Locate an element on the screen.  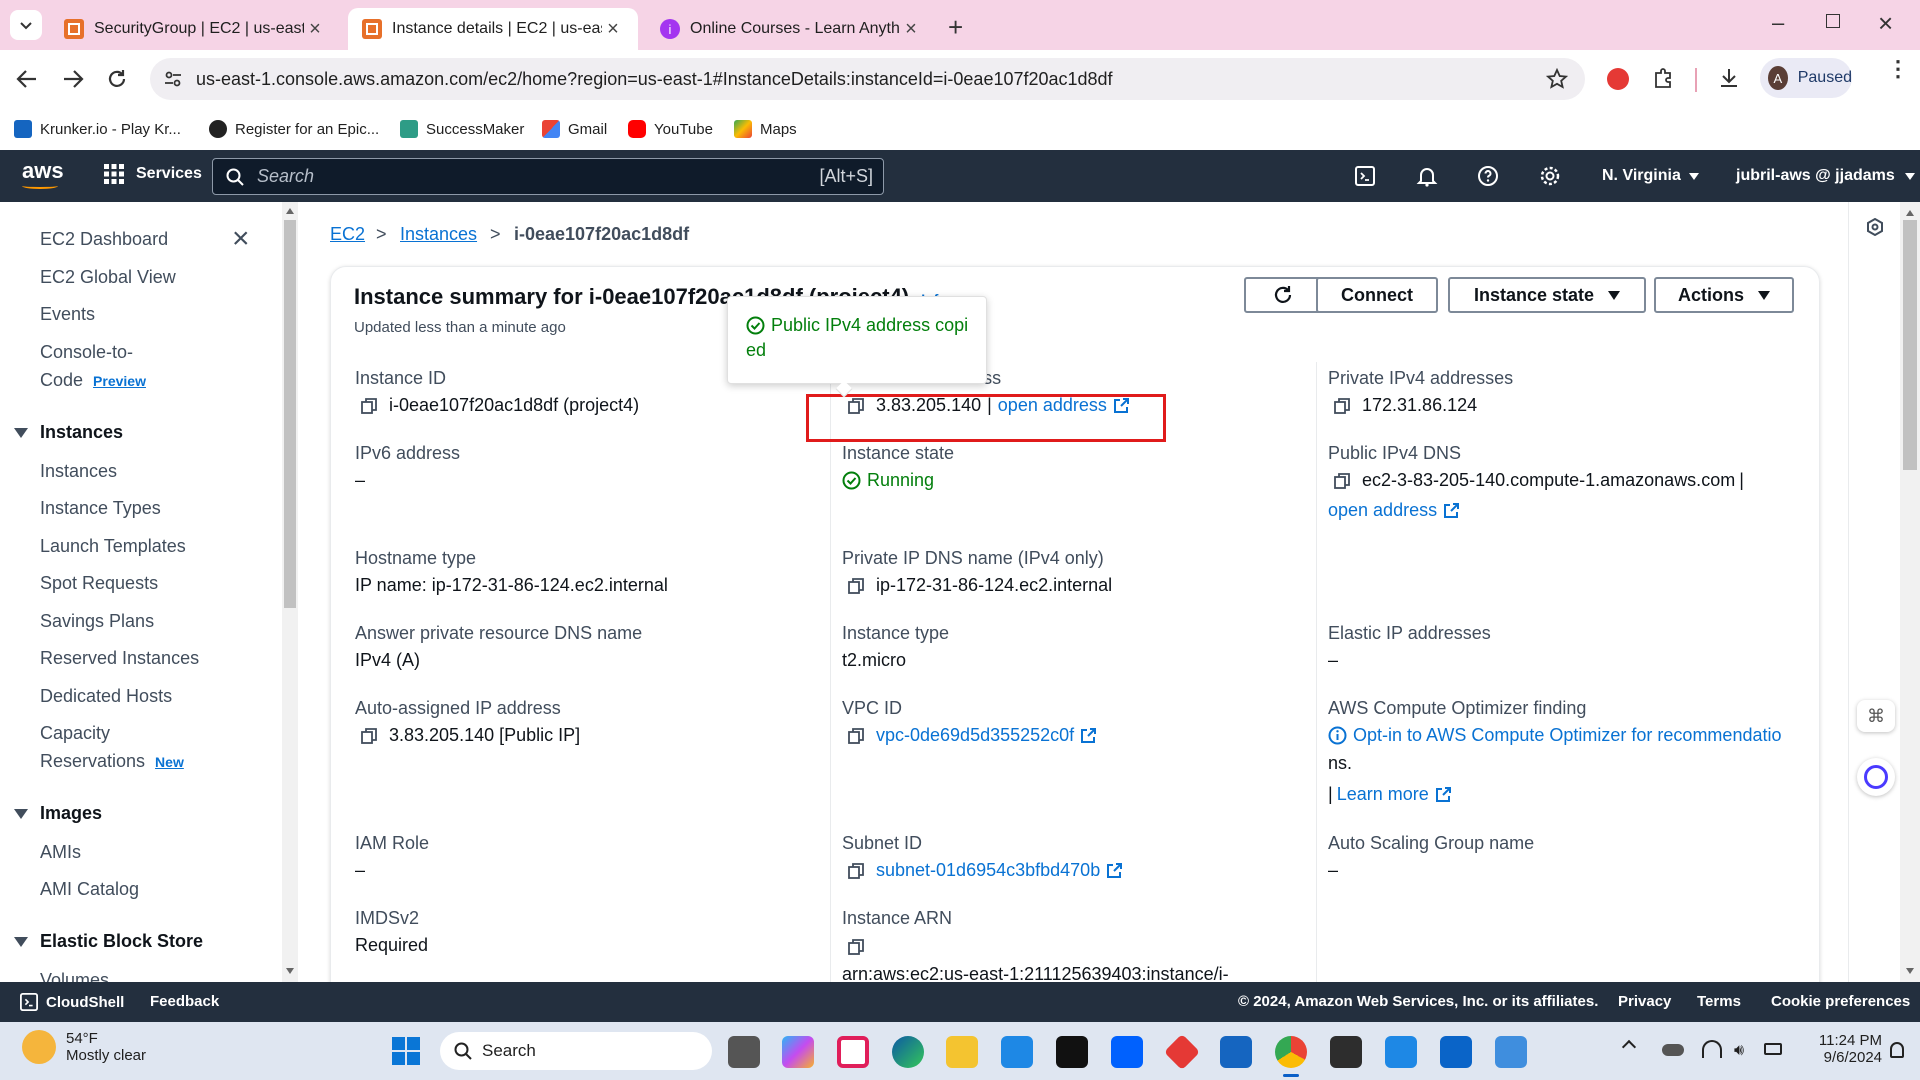
actions-button: Actions is located at coordinates (1724, 295).